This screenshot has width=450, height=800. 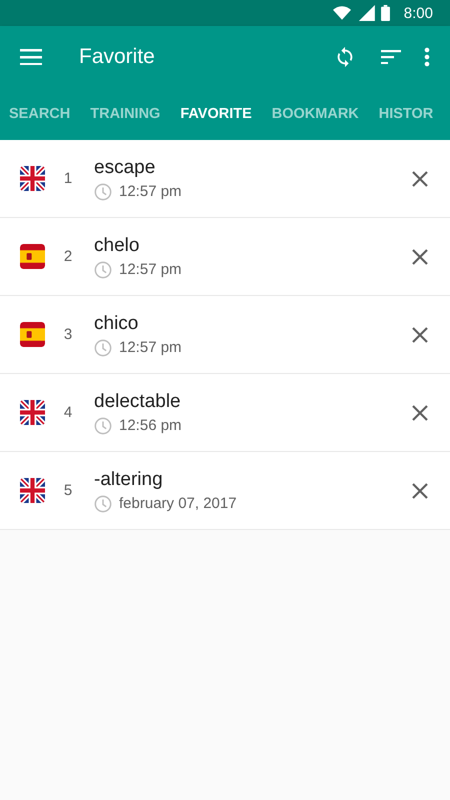 I want to click on item-number: 4, so click(x=68, y=412).